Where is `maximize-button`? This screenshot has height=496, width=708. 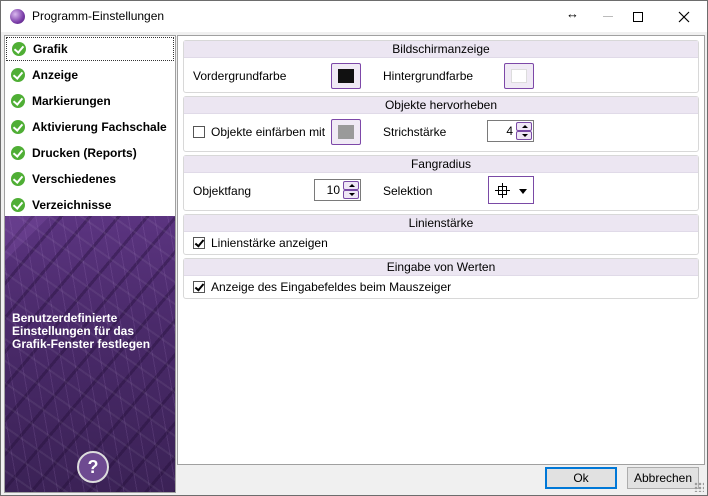
maximize-button is located at coordinates (638, 16).